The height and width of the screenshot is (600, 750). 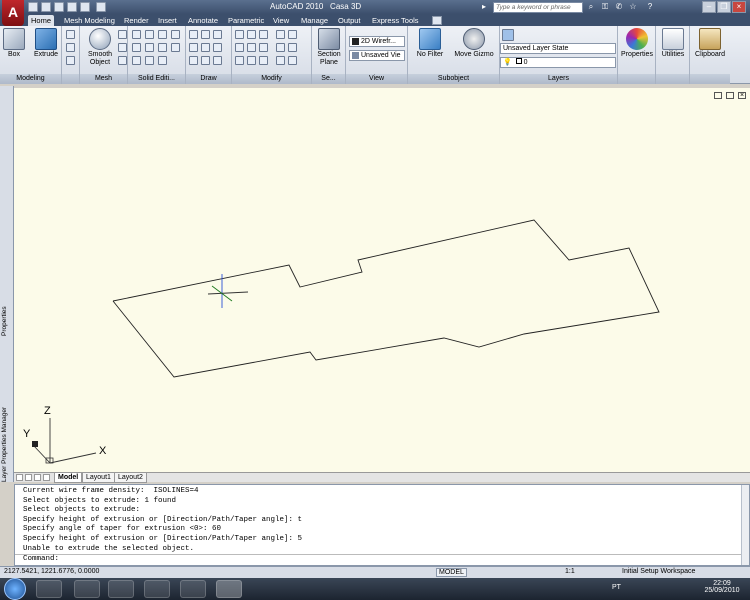 What do you see at coordinates (349, 20) in the screenshot?
I see `tab-output: Output` at bounding box center [349, 20].